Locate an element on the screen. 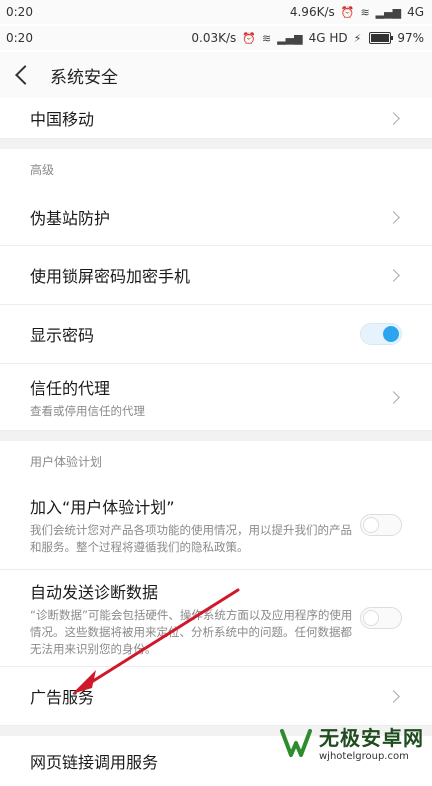 This screenshot has height=786, width=432. row-ad-service: 广告服务 is located at coordinates (216, 696).